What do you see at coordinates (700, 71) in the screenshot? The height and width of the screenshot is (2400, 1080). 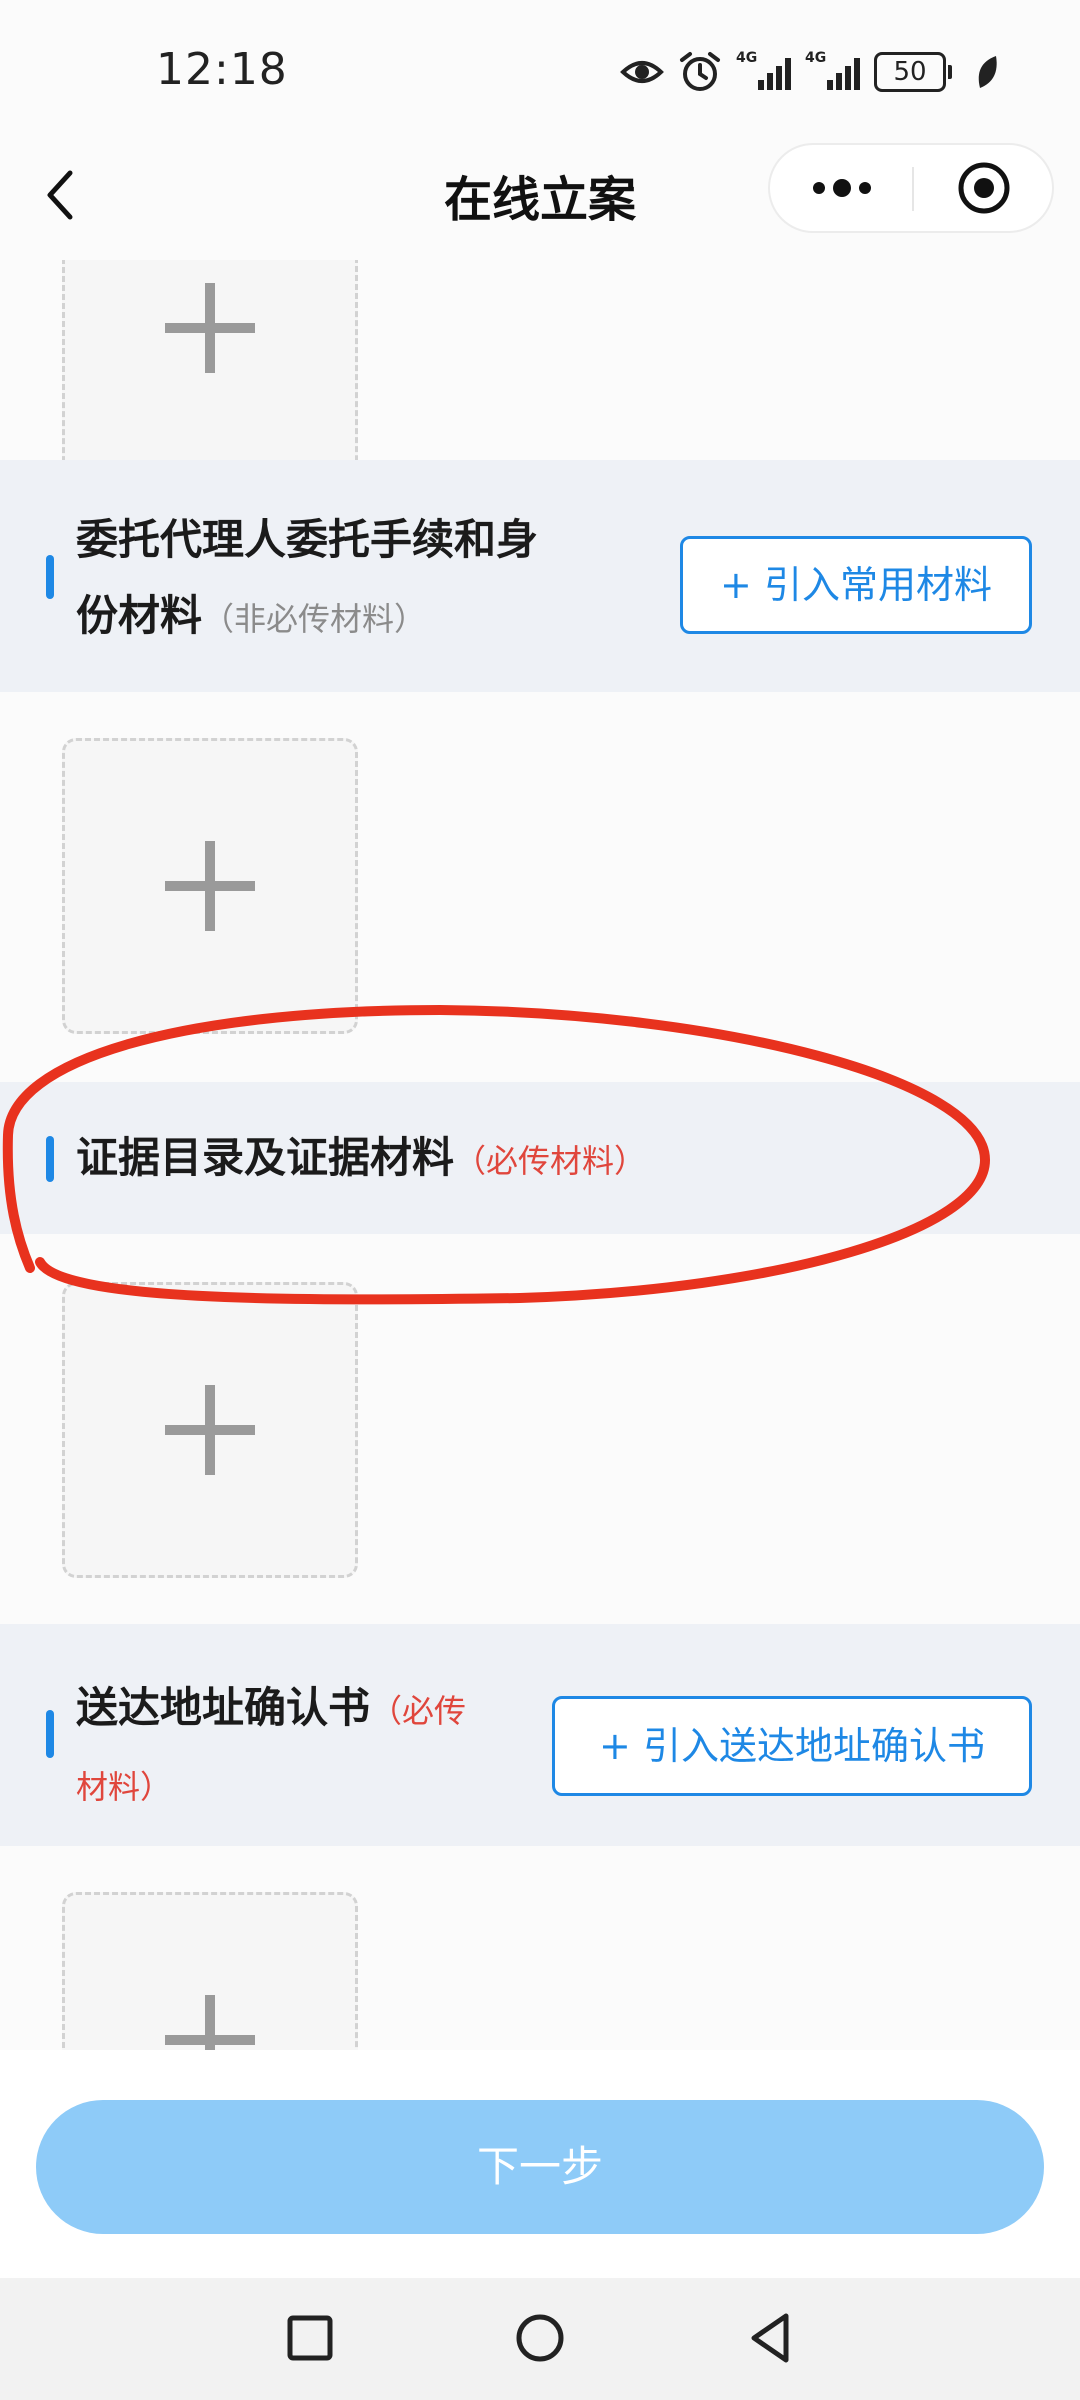 I see `alarm-icon` at bounding box center [700, 71].